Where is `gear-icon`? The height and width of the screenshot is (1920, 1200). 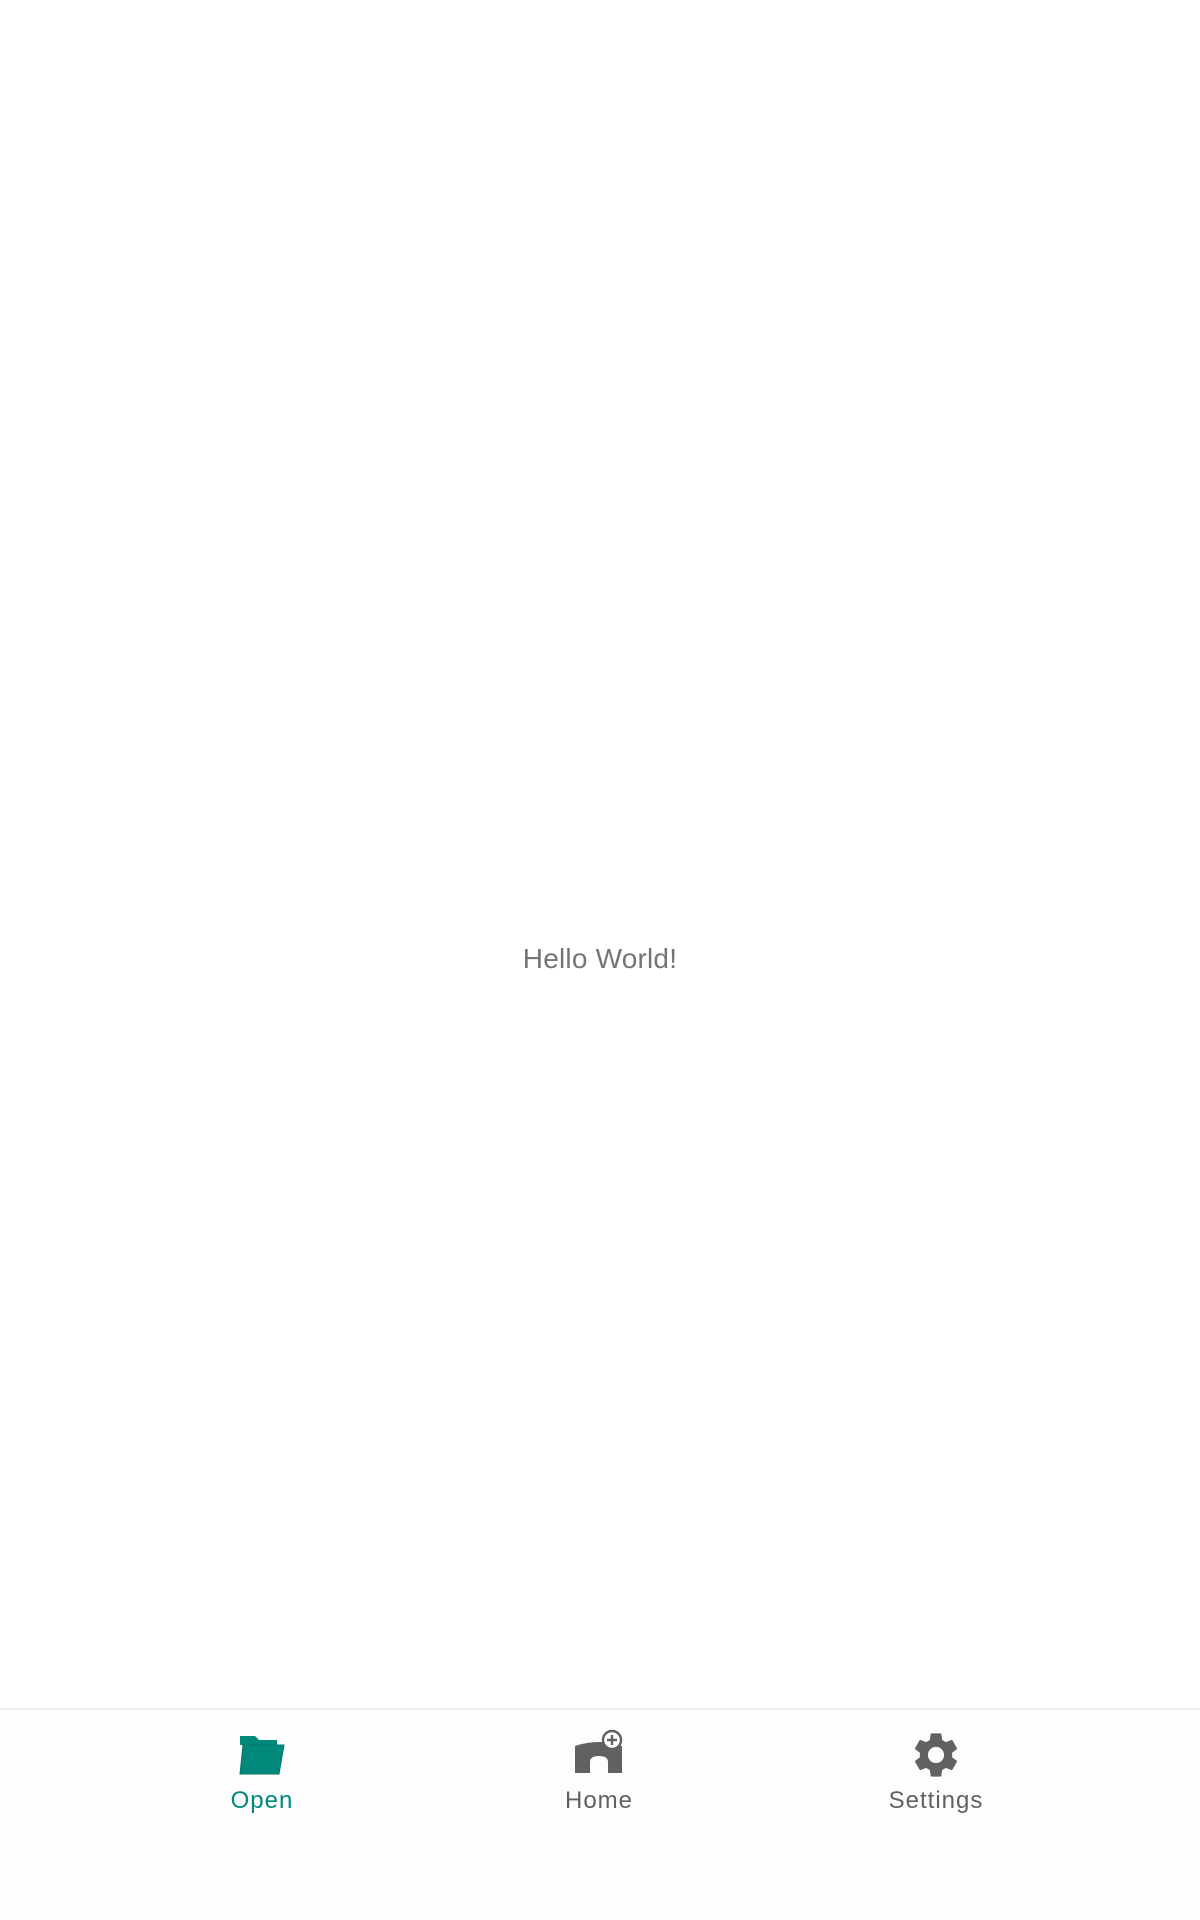 gear-icon is located at coordinates (936, 1755).